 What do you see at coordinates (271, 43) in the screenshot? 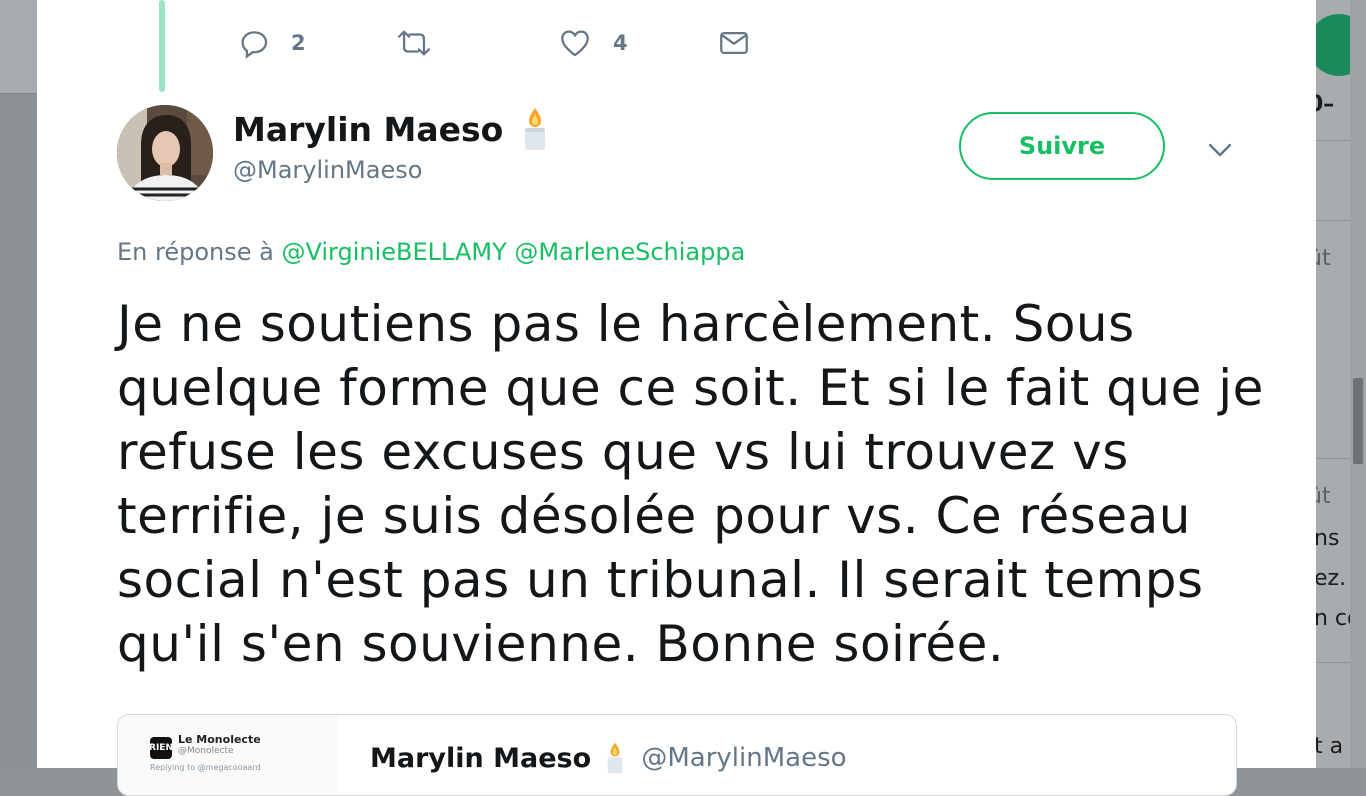
I see `reply-button: 2` at bounding box center [271, 43].